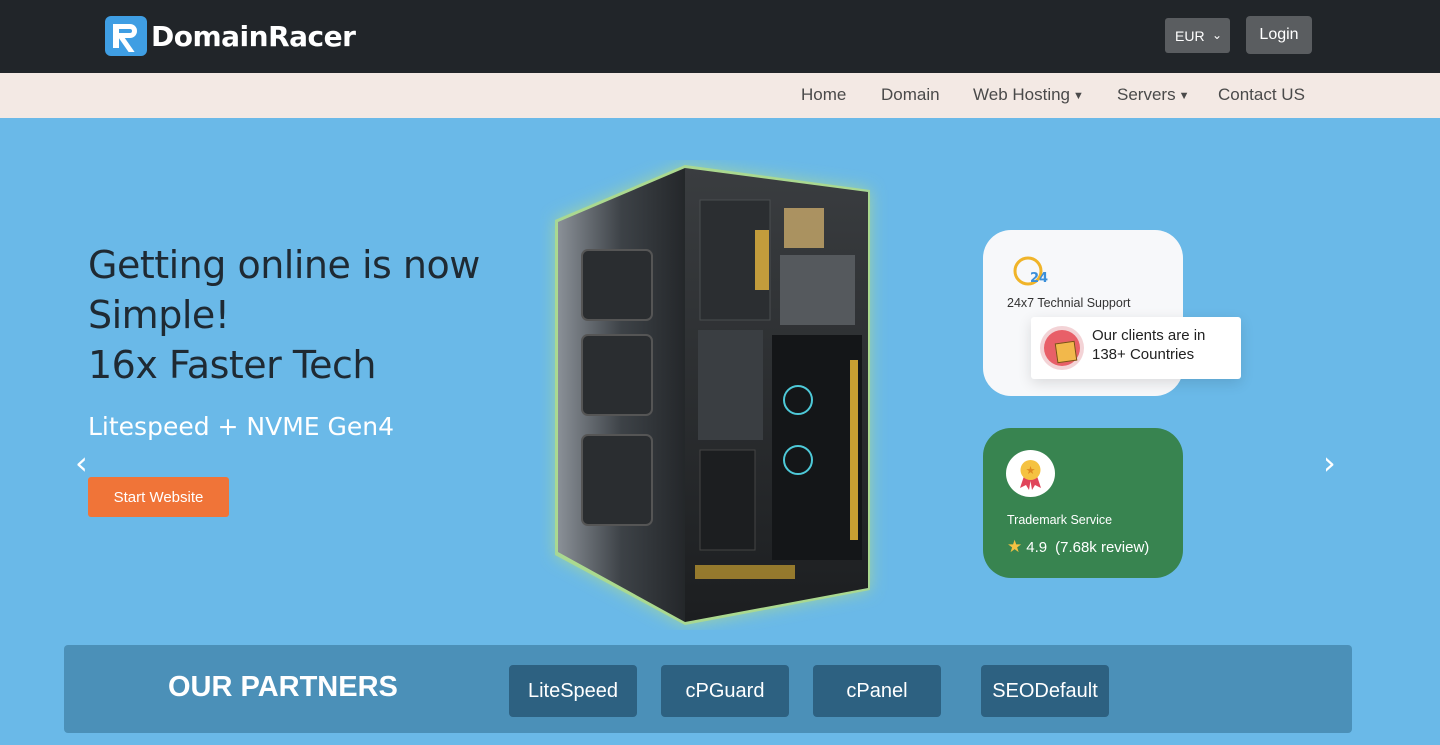 The image size is (1440, 745). I want to click on clients-line: Our clients are in, so click(1149, 335).